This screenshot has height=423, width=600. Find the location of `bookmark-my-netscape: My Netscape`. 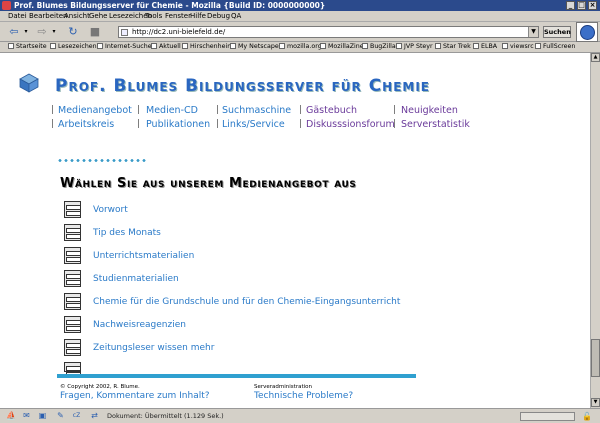

bookmark-my-netscape: My Netscape is located at coordinates (254, 46).